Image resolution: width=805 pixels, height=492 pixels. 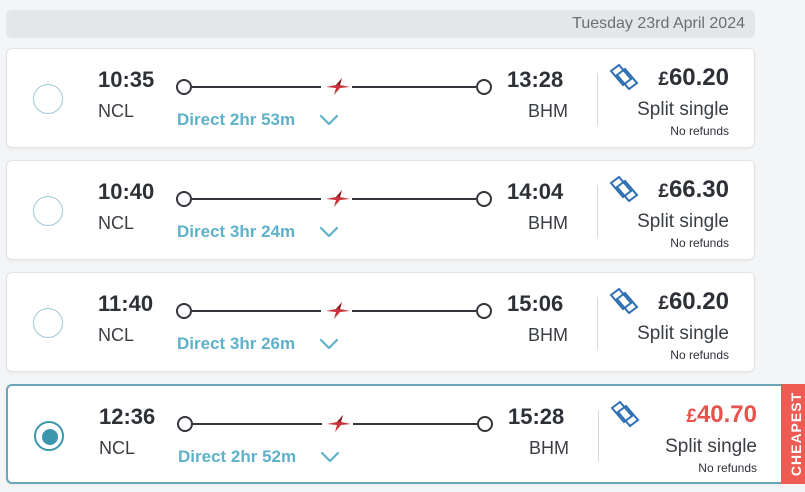 What do you see at coordinates (126, 191) in the screenshot?
I see `departure-time: 10:40` at bounding box center [126, 191].